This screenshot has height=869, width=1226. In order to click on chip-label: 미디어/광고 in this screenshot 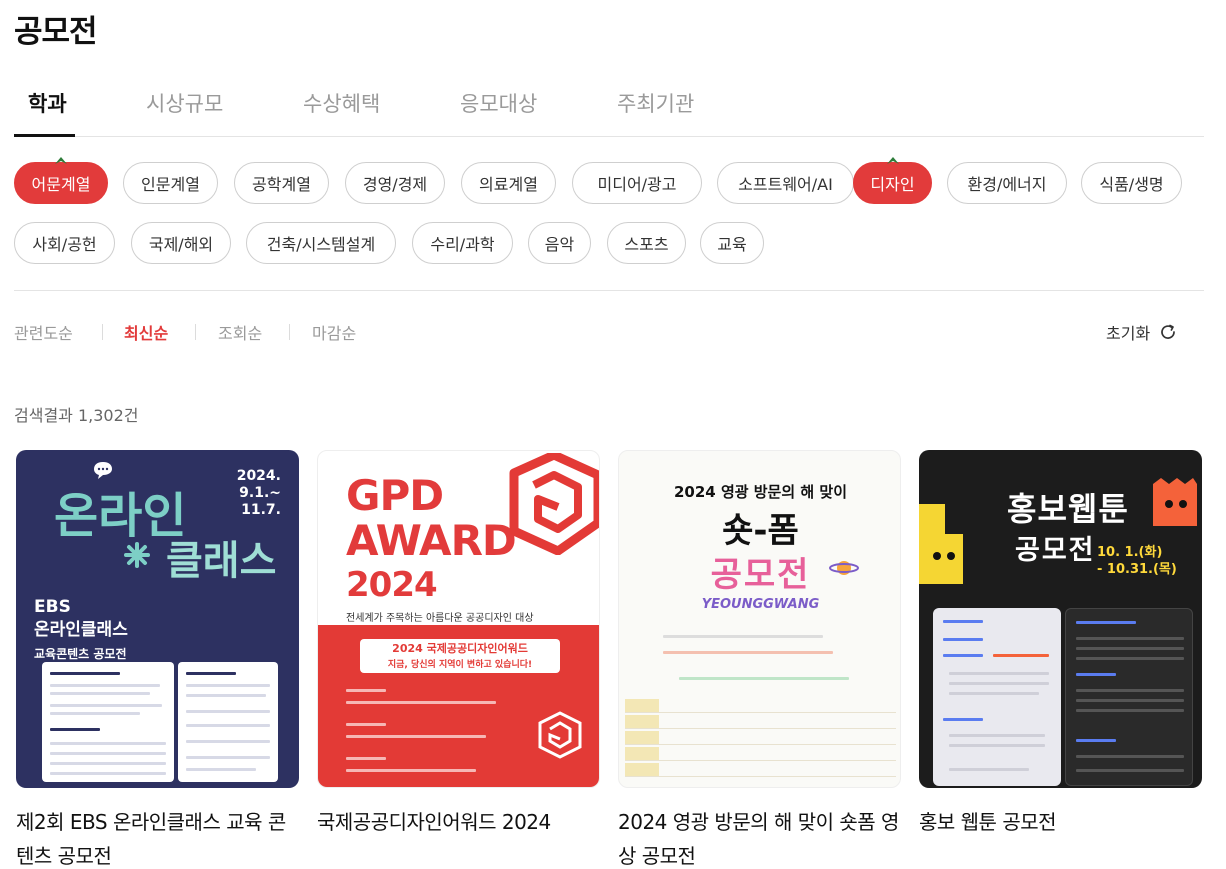, I will do `click(637, 184)`.